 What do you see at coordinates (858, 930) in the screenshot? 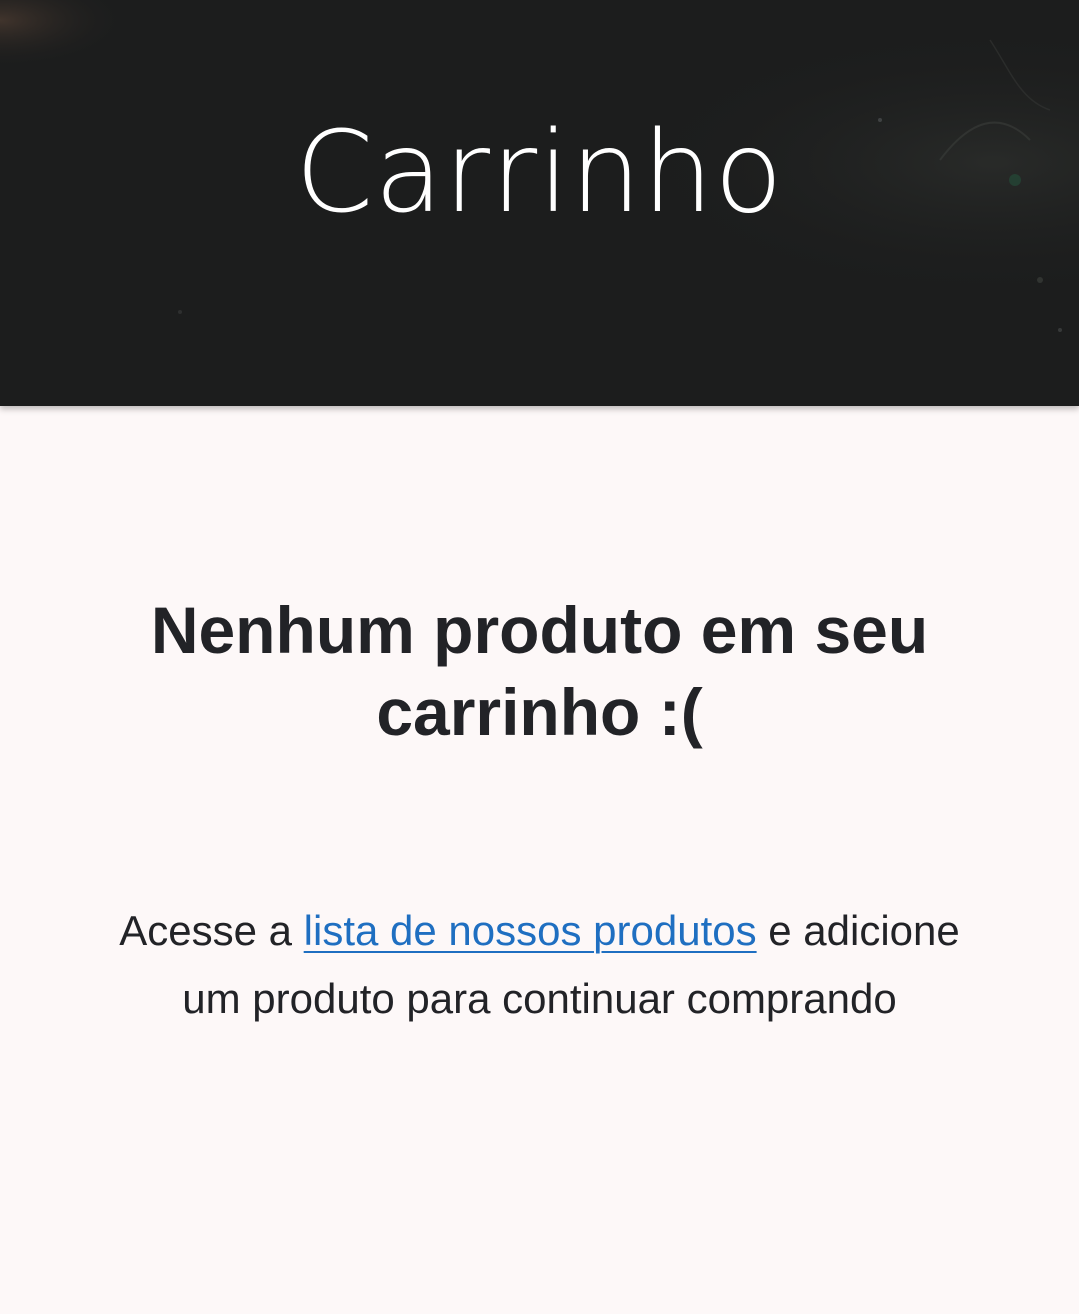
I see `message-suffix: e adicione` at bounding box center [858, 930].